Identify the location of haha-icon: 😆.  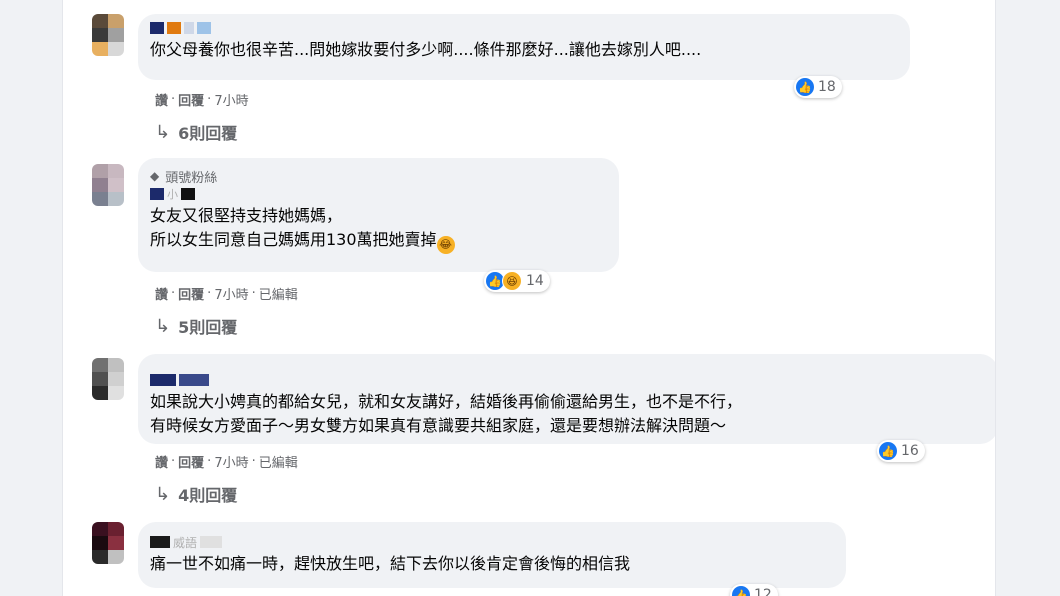
(512, 281).